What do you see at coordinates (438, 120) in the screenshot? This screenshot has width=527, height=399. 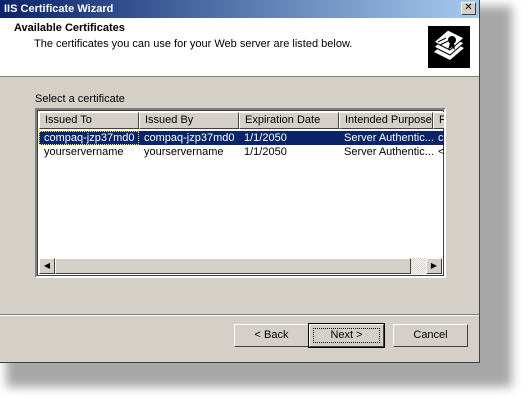 I see `column-friendly-name: F` at bounding box center [438, 120].